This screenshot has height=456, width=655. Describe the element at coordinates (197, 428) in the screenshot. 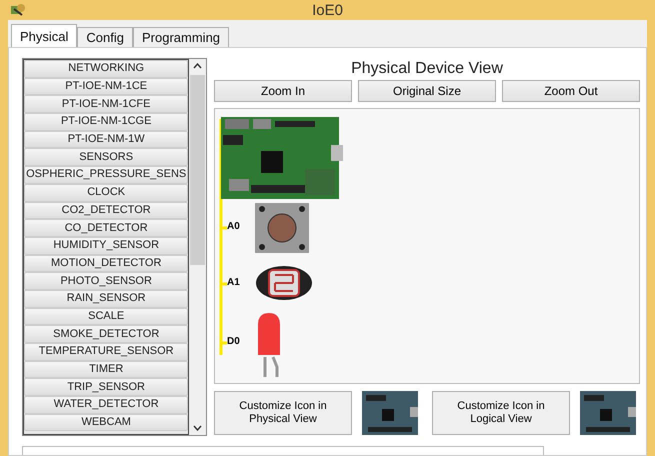

I see `scroll-down-icon` at that location.